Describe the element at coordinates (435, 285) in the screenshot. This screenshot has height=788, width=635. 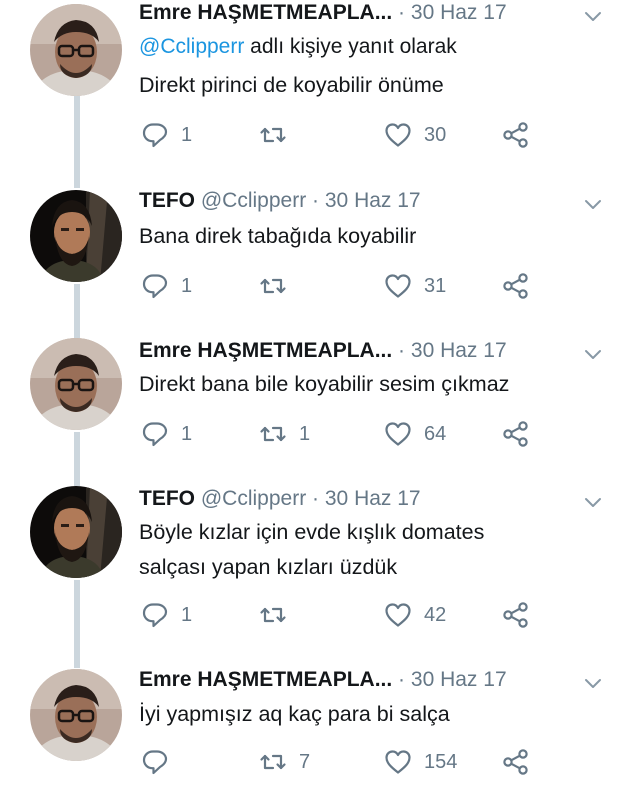
I see `like-count: 31` at that location.